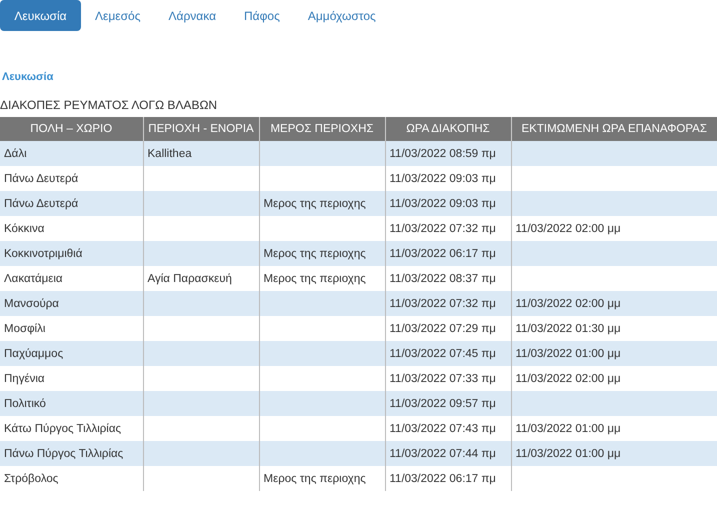  Describe the element at coordinates (71, 353) in the screenshot. I see `table-cell: Παχύαμμος` at that location.